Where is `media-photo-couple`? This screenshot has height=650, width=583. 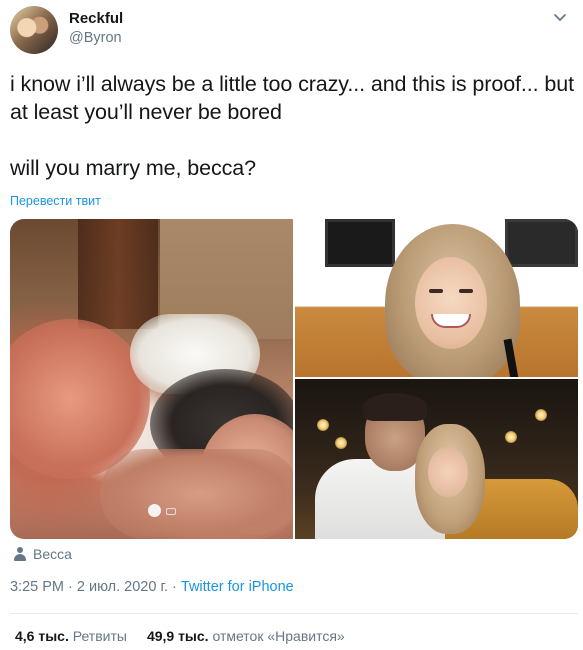 media-photo-couple is located at coordinates (436, 459).